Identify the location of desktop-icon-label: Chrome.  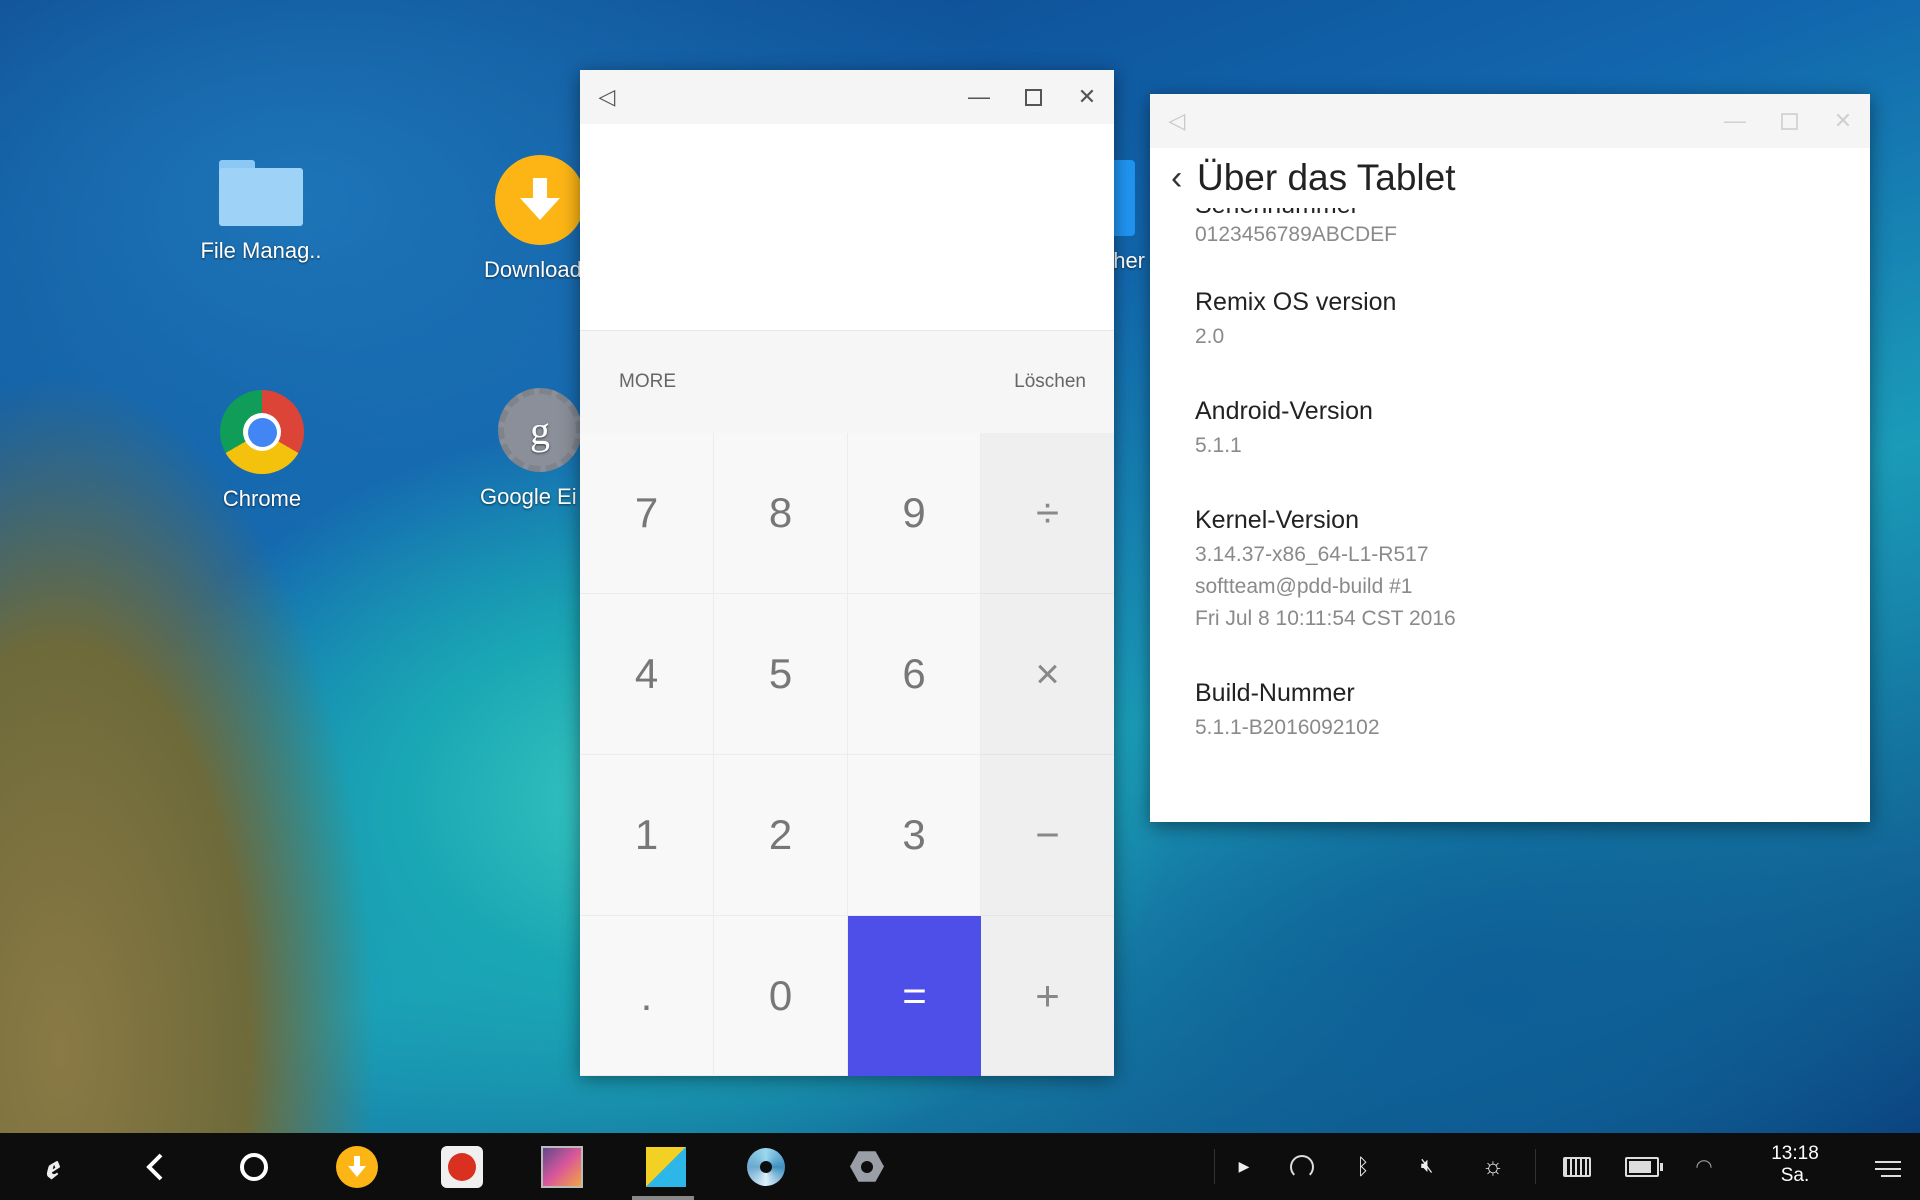
(262, 498).